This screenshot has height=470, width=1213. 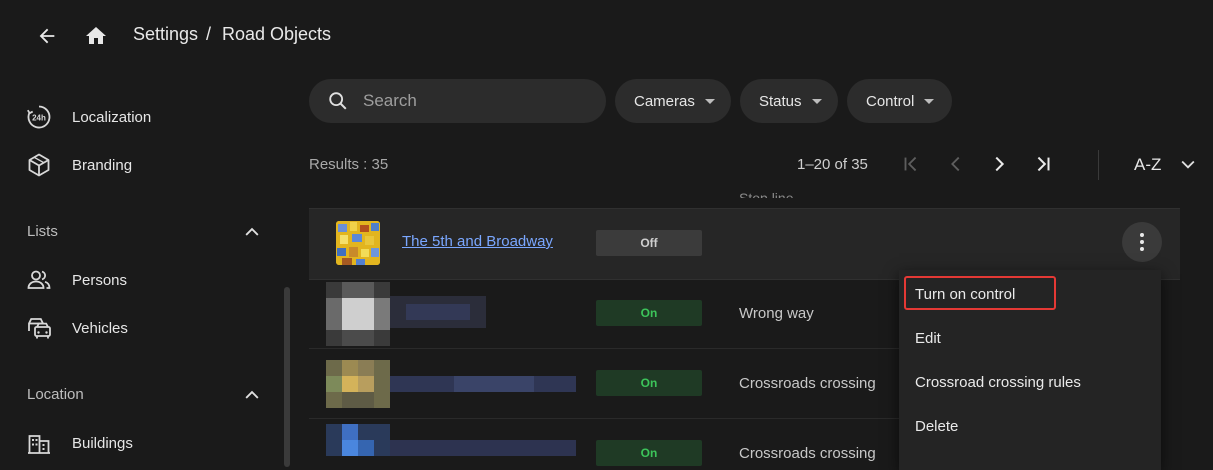 What do you see at coordinates (477, 241) in the screenshot?
I see `road-object-link: The 5th and Broadway` at bounding box center [477, 241].